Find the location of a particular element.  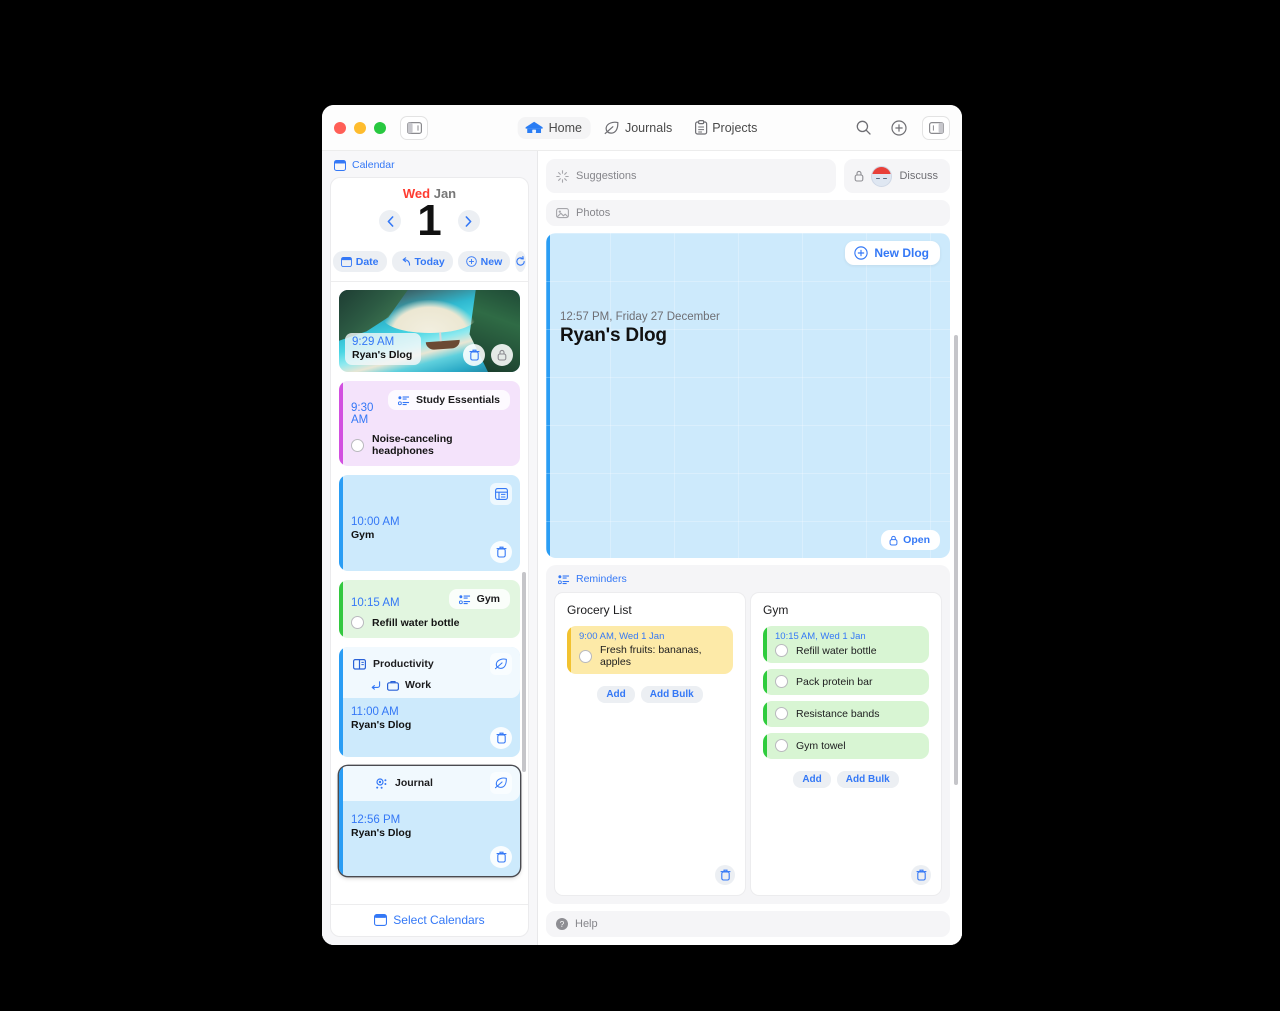

event-title: Ryan's Dlog is located at coordinates (381, 725).